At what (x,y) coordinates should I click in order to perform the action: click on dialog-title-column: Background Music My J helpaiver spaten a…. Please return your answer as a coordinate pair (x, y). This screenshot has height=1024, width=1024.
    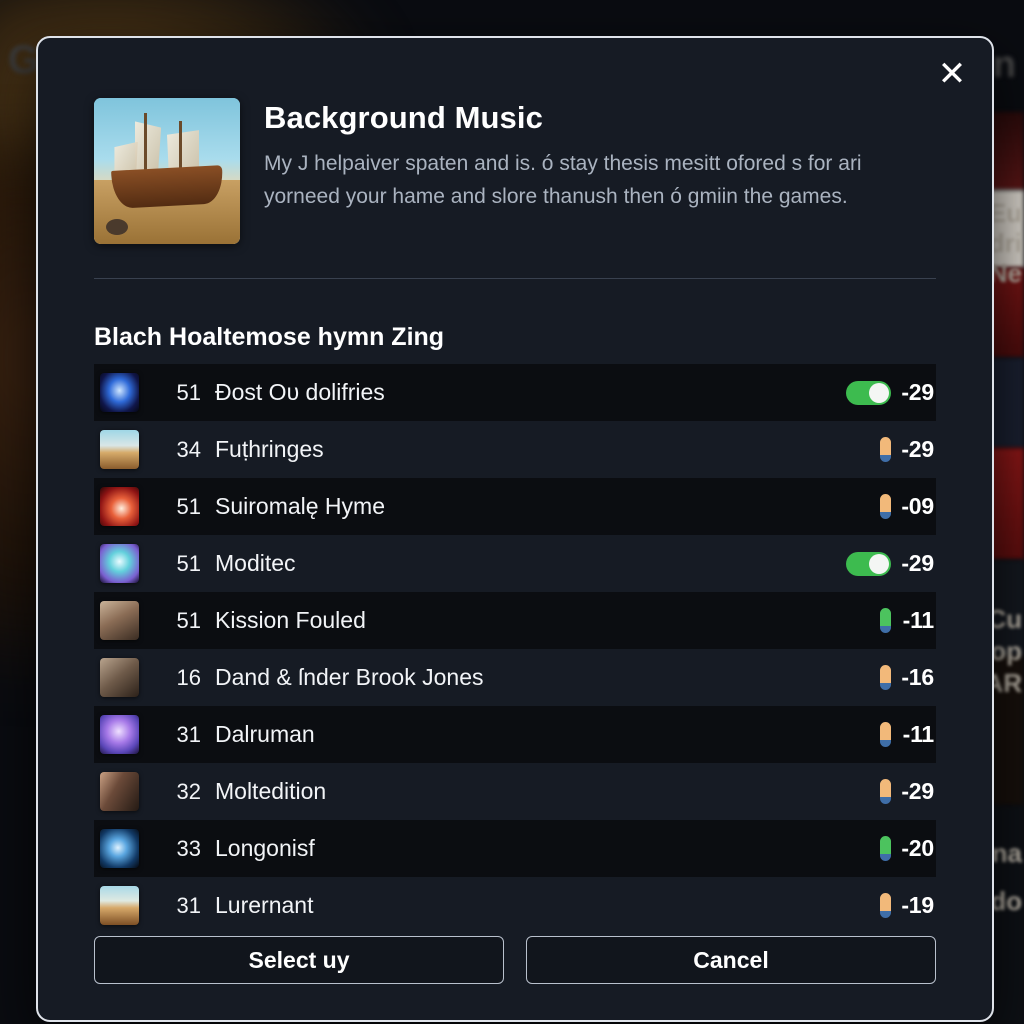
    Looking at the image, I should click on (617, 171).